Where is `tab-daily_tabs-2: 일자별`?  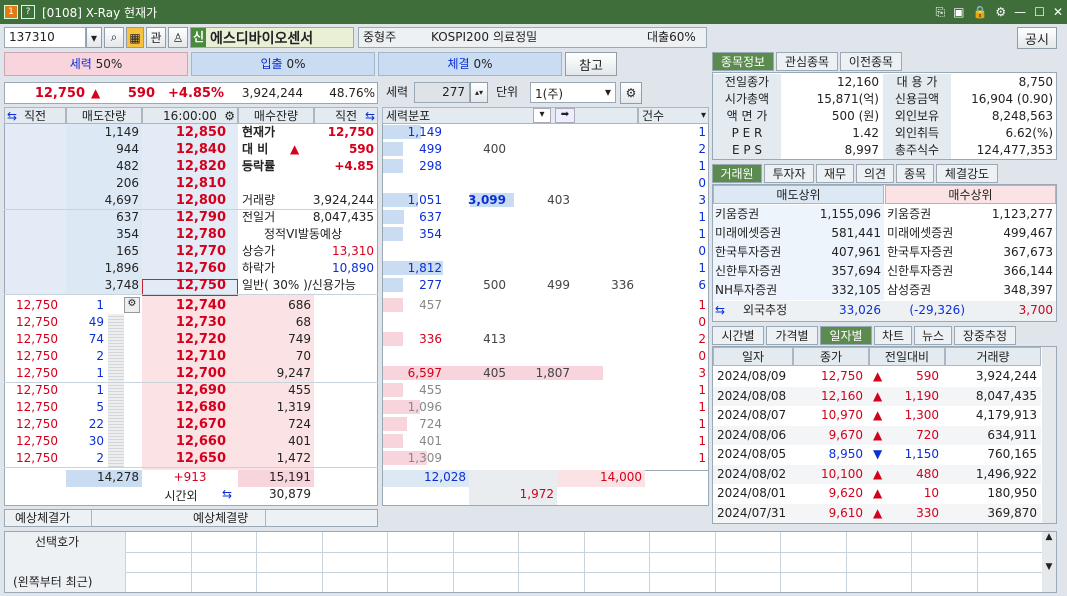 tab-daily_tabs-2: 일자별 is located at coordinates (846, 335).